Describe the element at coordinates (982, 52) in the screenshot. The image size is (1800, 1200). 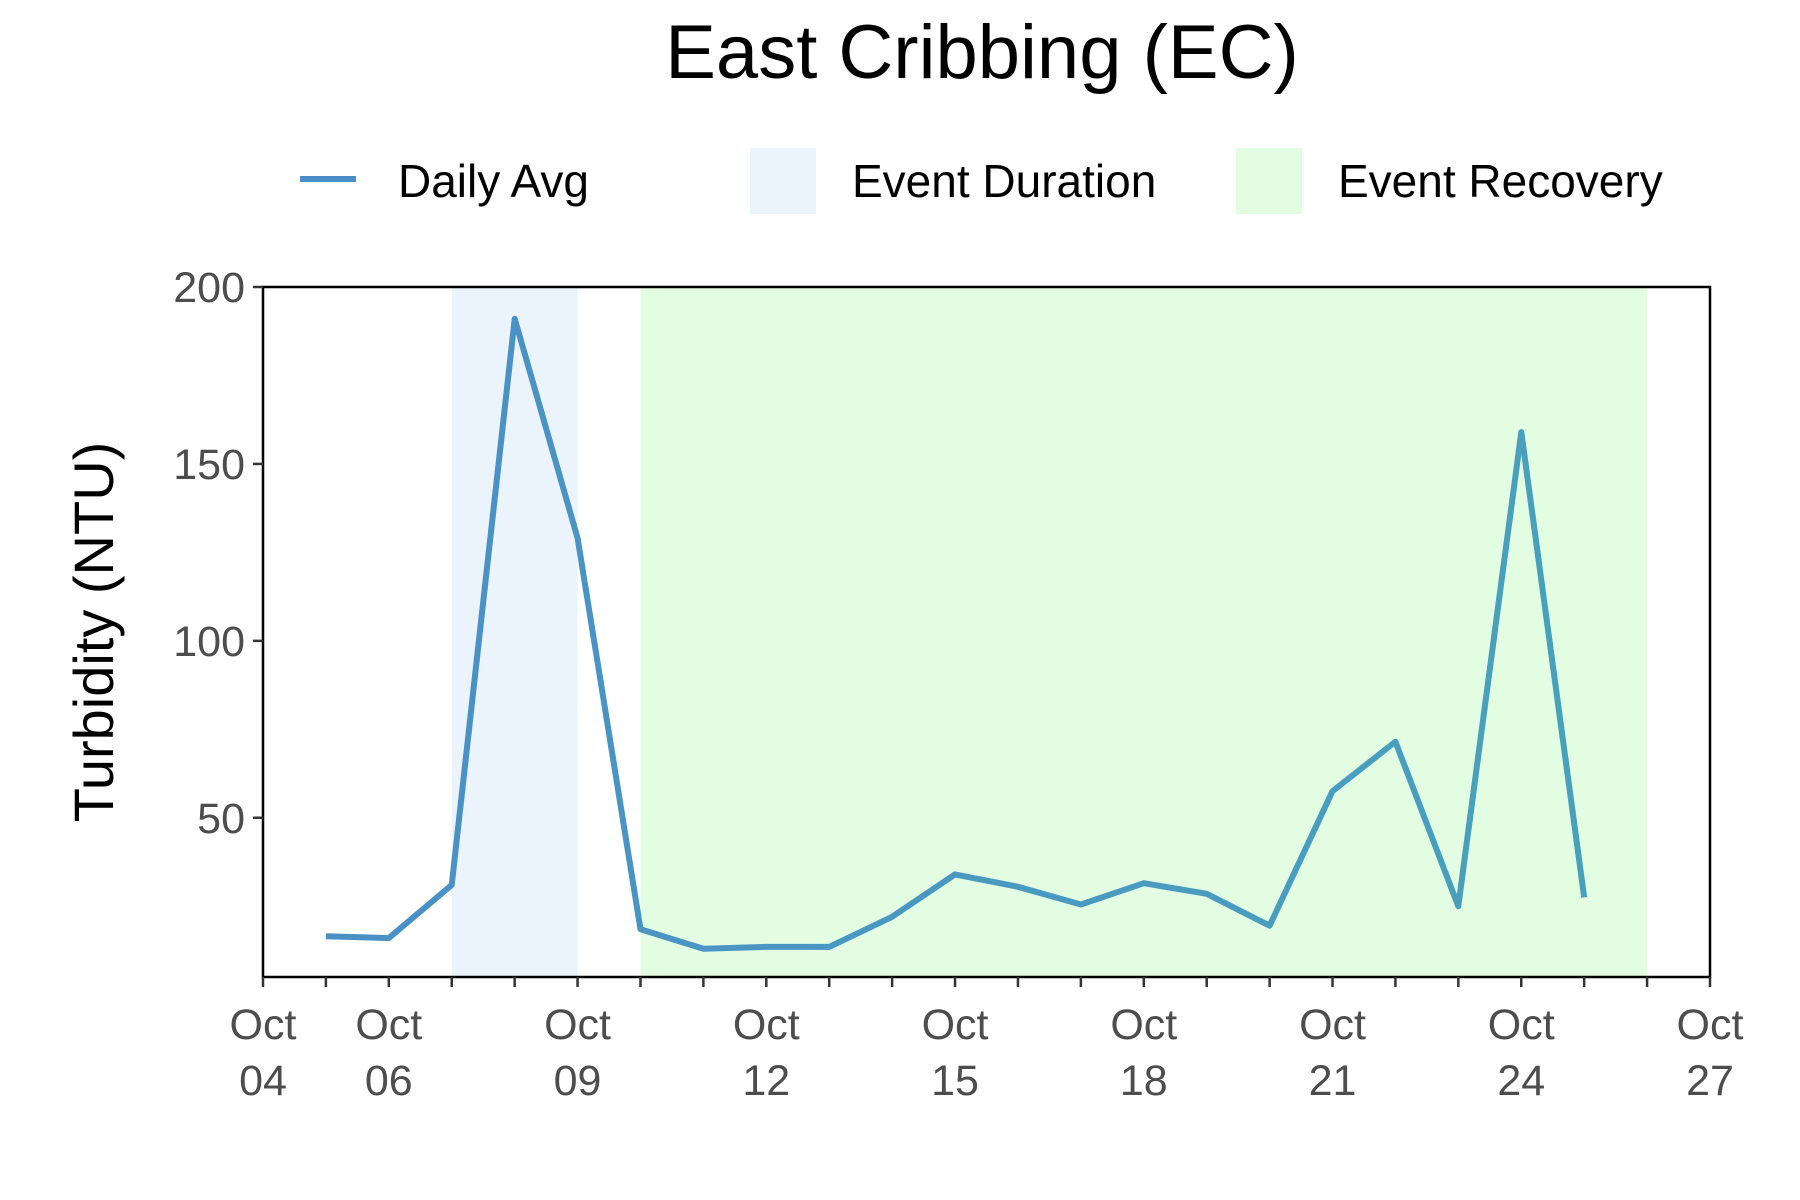
I see `chart-title: East Cribbing (EC)` at that location.